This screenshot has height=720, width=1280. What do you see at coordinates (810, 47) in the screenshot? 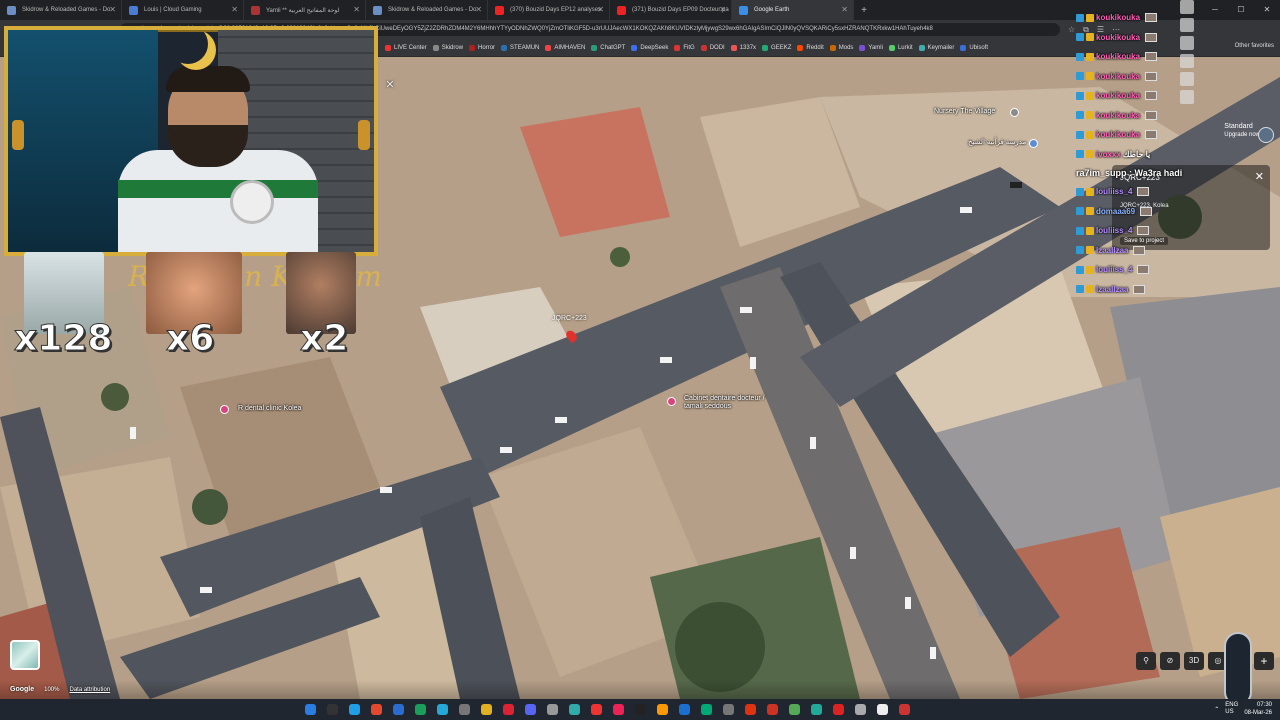
I see `bookmark-item: Reddit` at bounding box center [810, 47].